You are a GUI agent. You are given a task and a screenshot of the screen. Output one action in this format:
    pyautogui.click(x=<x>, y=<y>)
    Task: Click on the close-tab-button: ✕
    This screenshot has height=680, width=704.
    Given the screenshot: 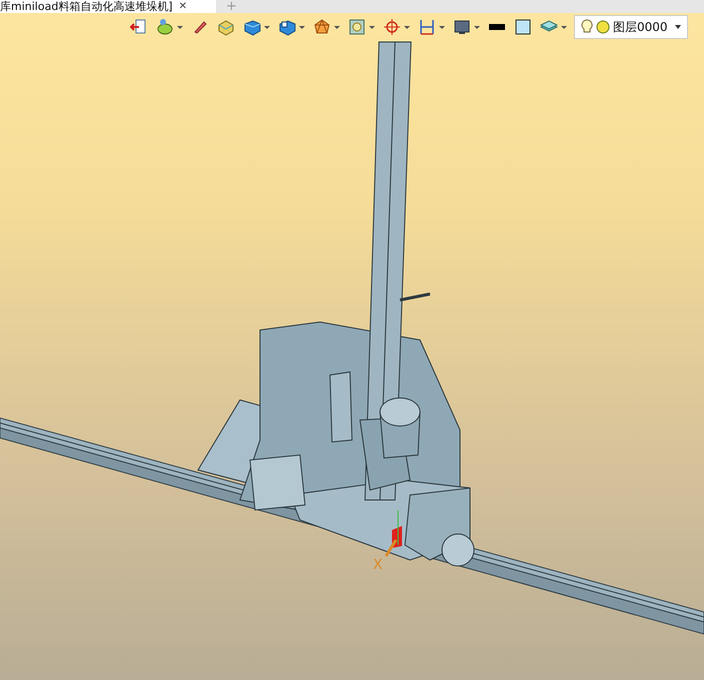 What is the action you would take?
    pyautogui.click(x=182, y=6)
    